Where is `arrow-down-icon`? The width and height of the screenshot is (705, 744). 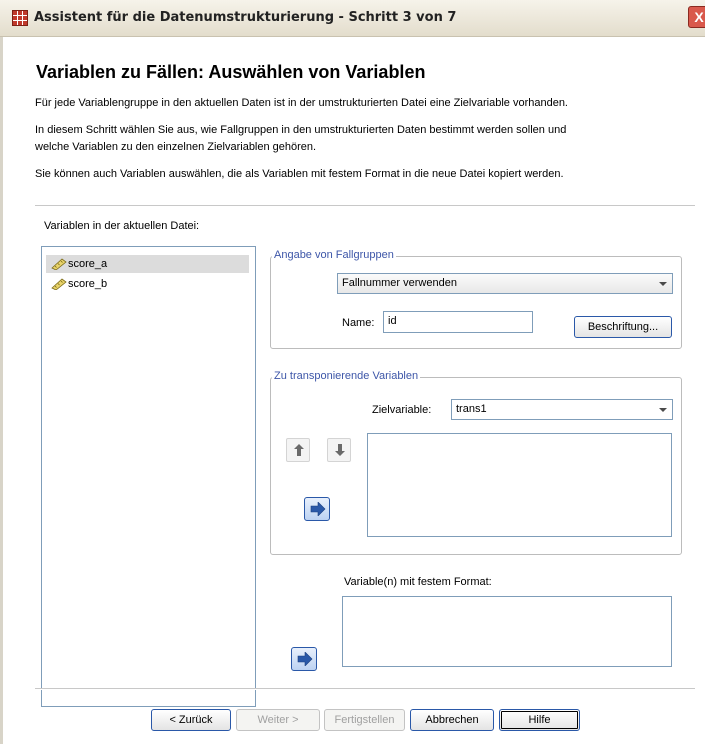
arrow-down-icon is located at coordinates (340, 450).